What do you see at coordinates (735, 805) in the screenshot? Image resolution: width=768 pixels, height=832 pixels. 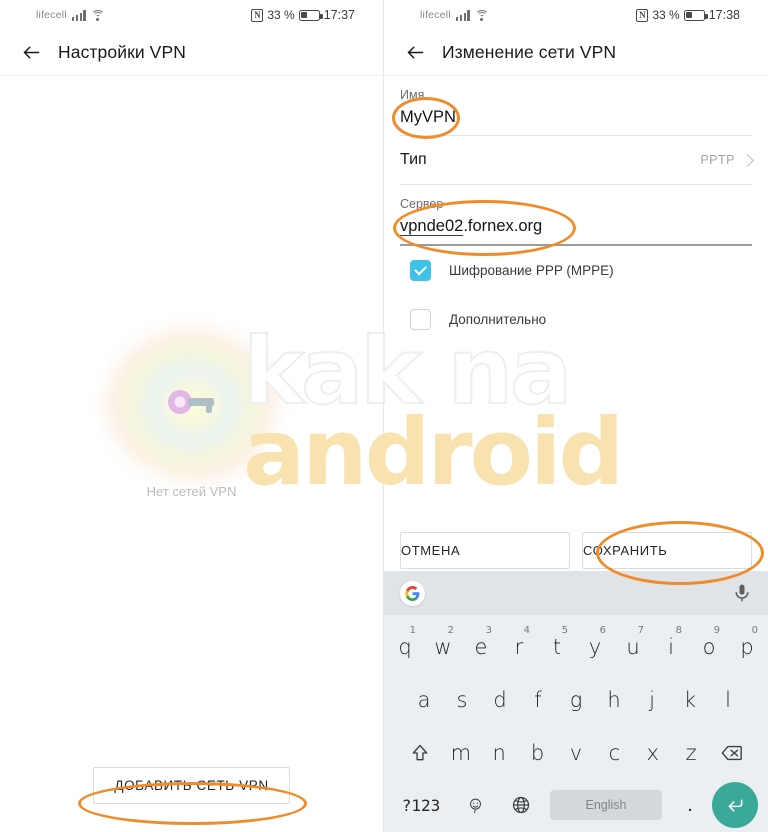 I see `enter-icon` at bounding box center [735, 805].